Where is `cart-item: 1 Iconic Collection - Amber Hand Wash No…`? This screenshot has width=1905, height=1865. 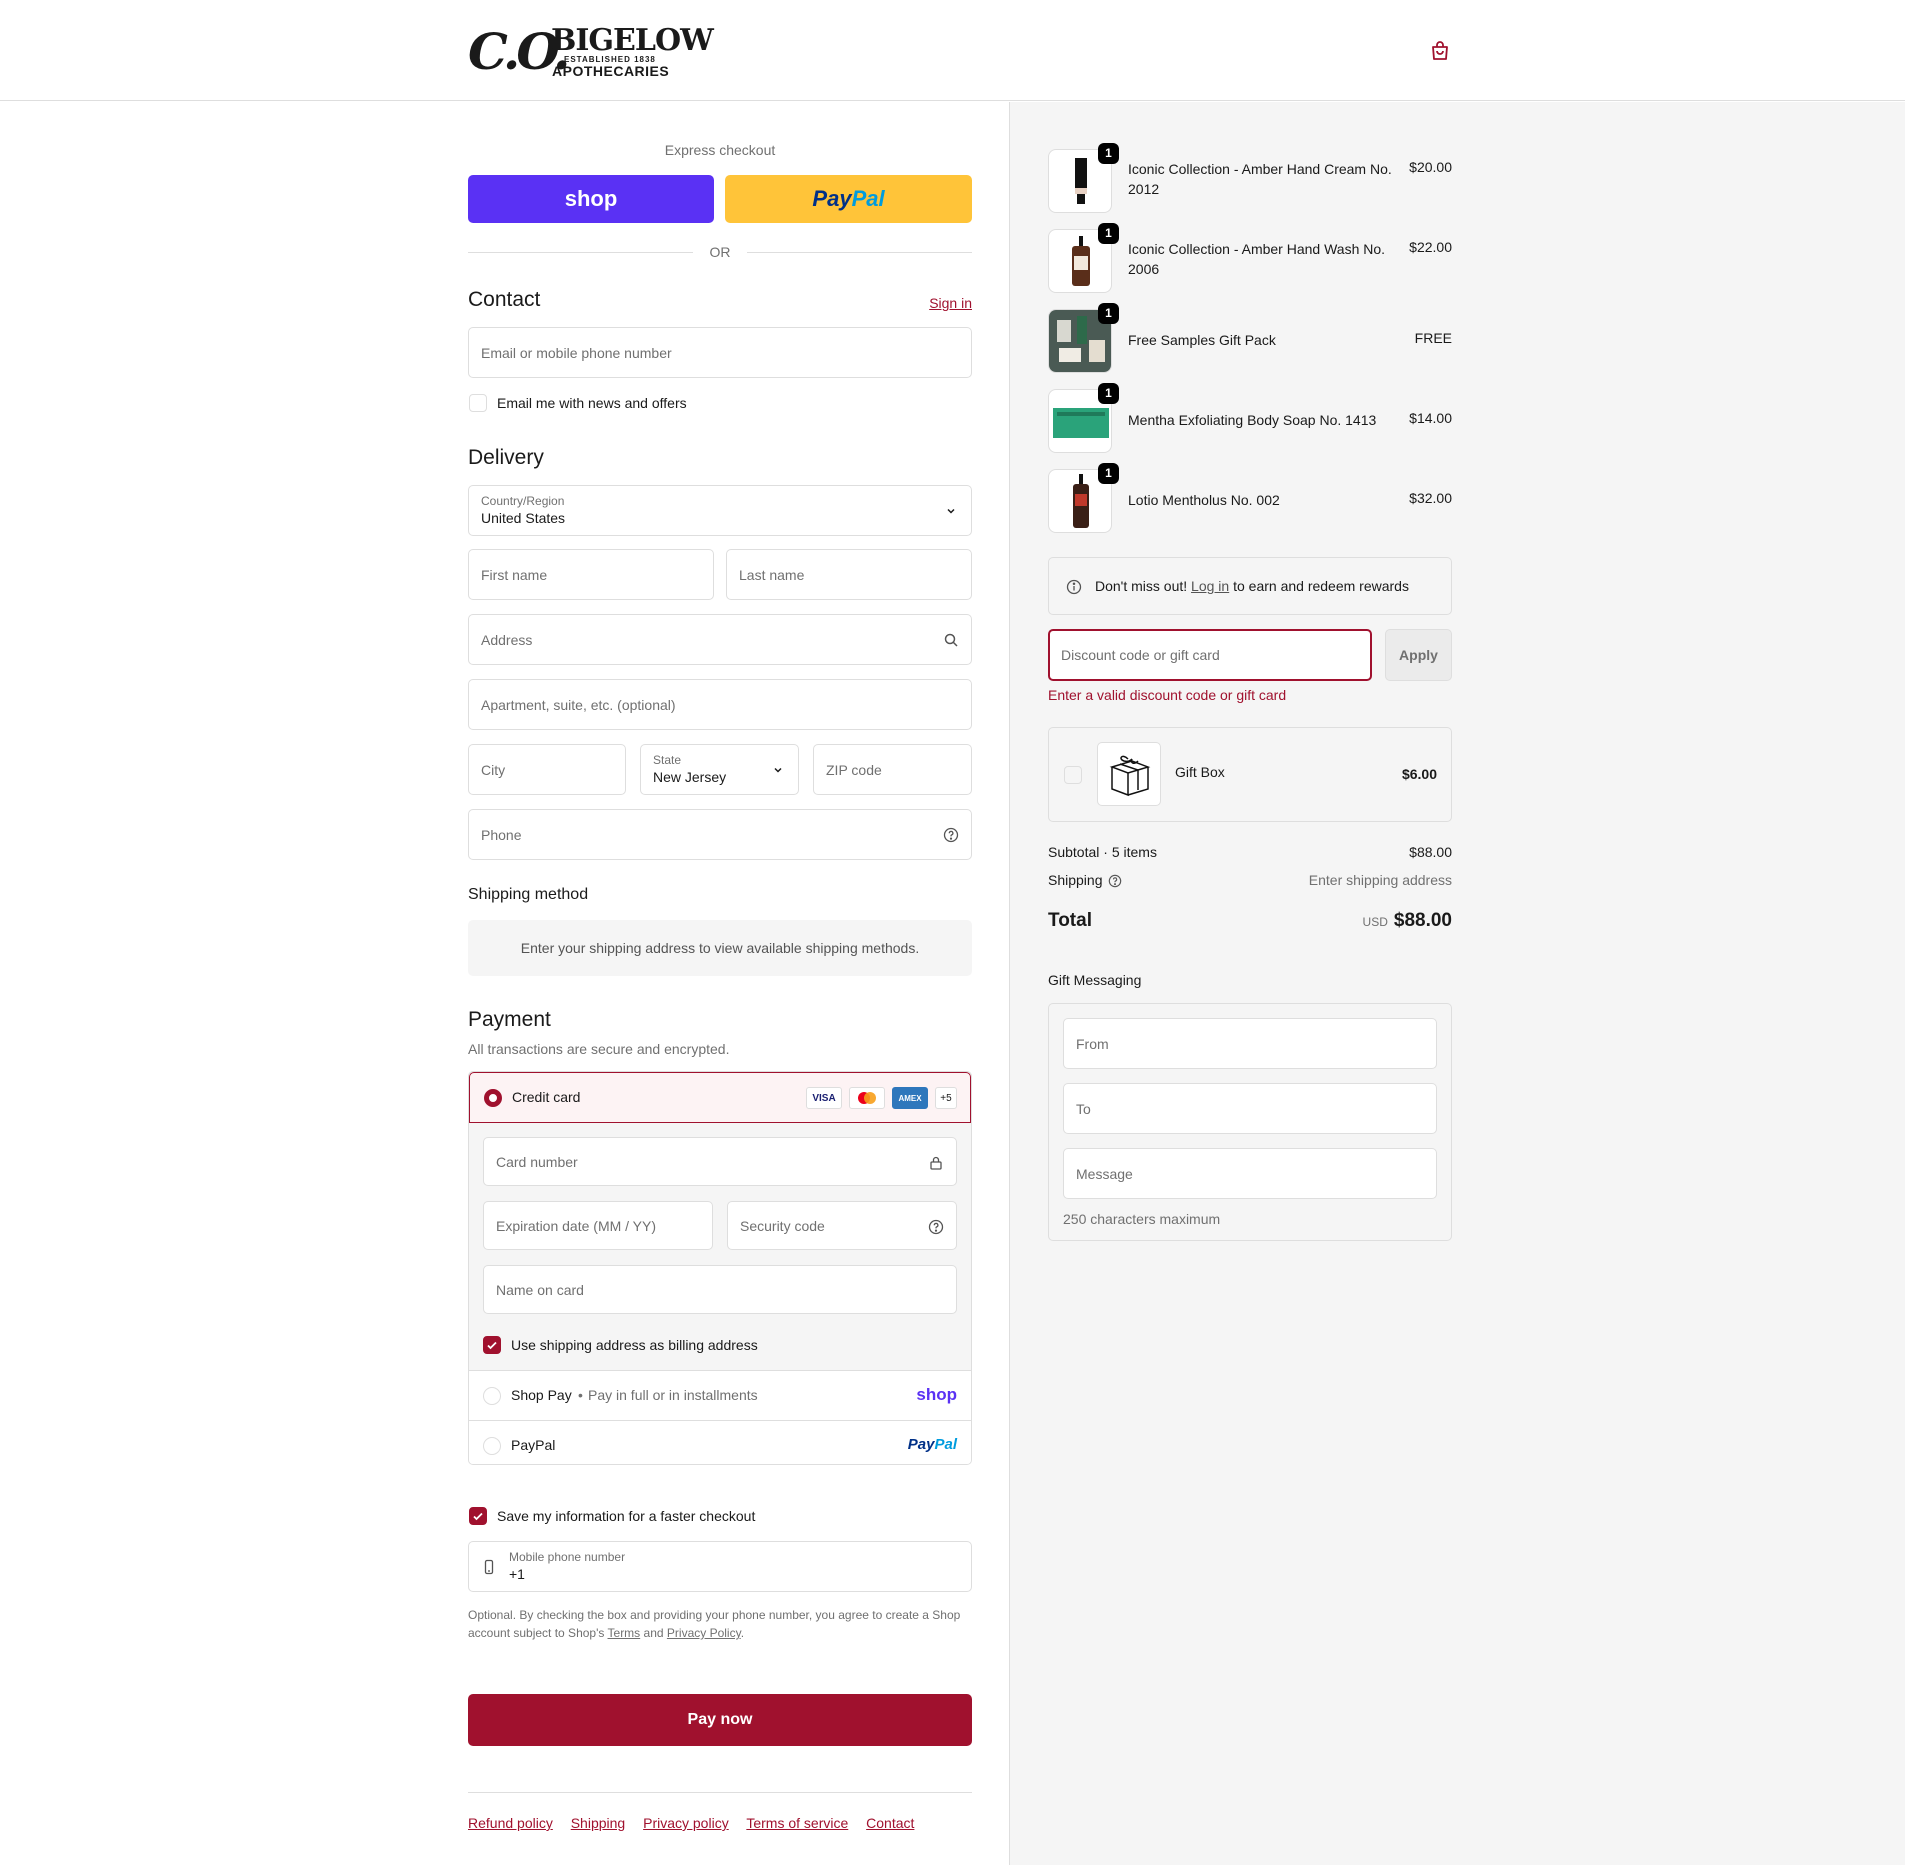 cart-item: 1 Iconic Collection - Amber Hand Wash No… is located at coordinates (1250, 258).